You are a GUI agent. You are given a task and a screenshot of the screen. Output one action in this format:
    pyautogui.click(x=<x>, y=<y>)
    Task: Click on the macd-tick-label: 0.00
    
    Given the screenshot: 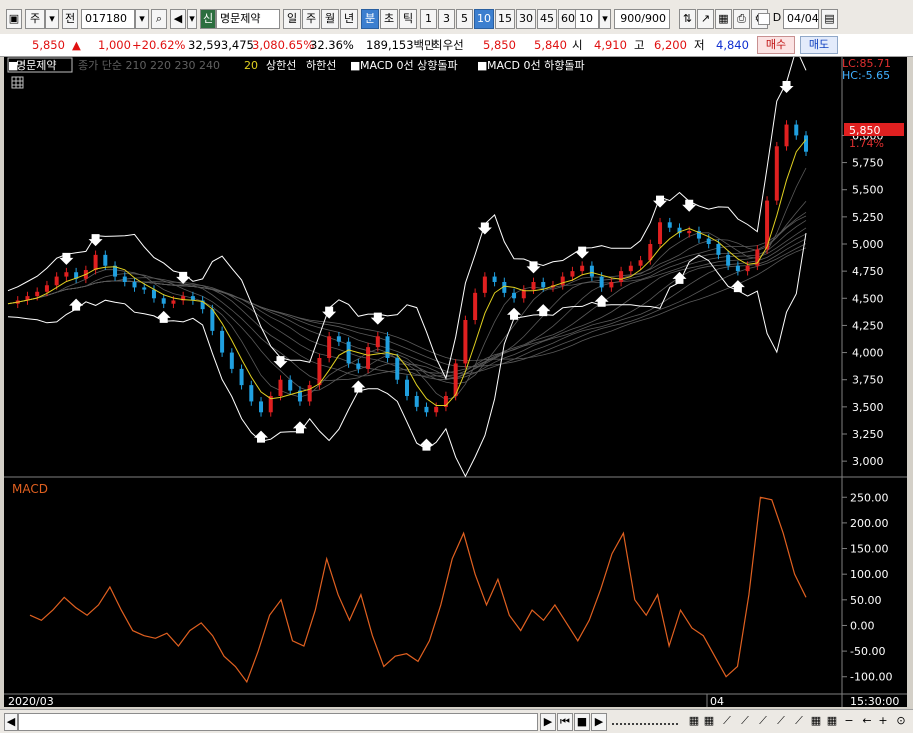 What is the action you would take?
    pyautogui.click(x=862, y=625)
    